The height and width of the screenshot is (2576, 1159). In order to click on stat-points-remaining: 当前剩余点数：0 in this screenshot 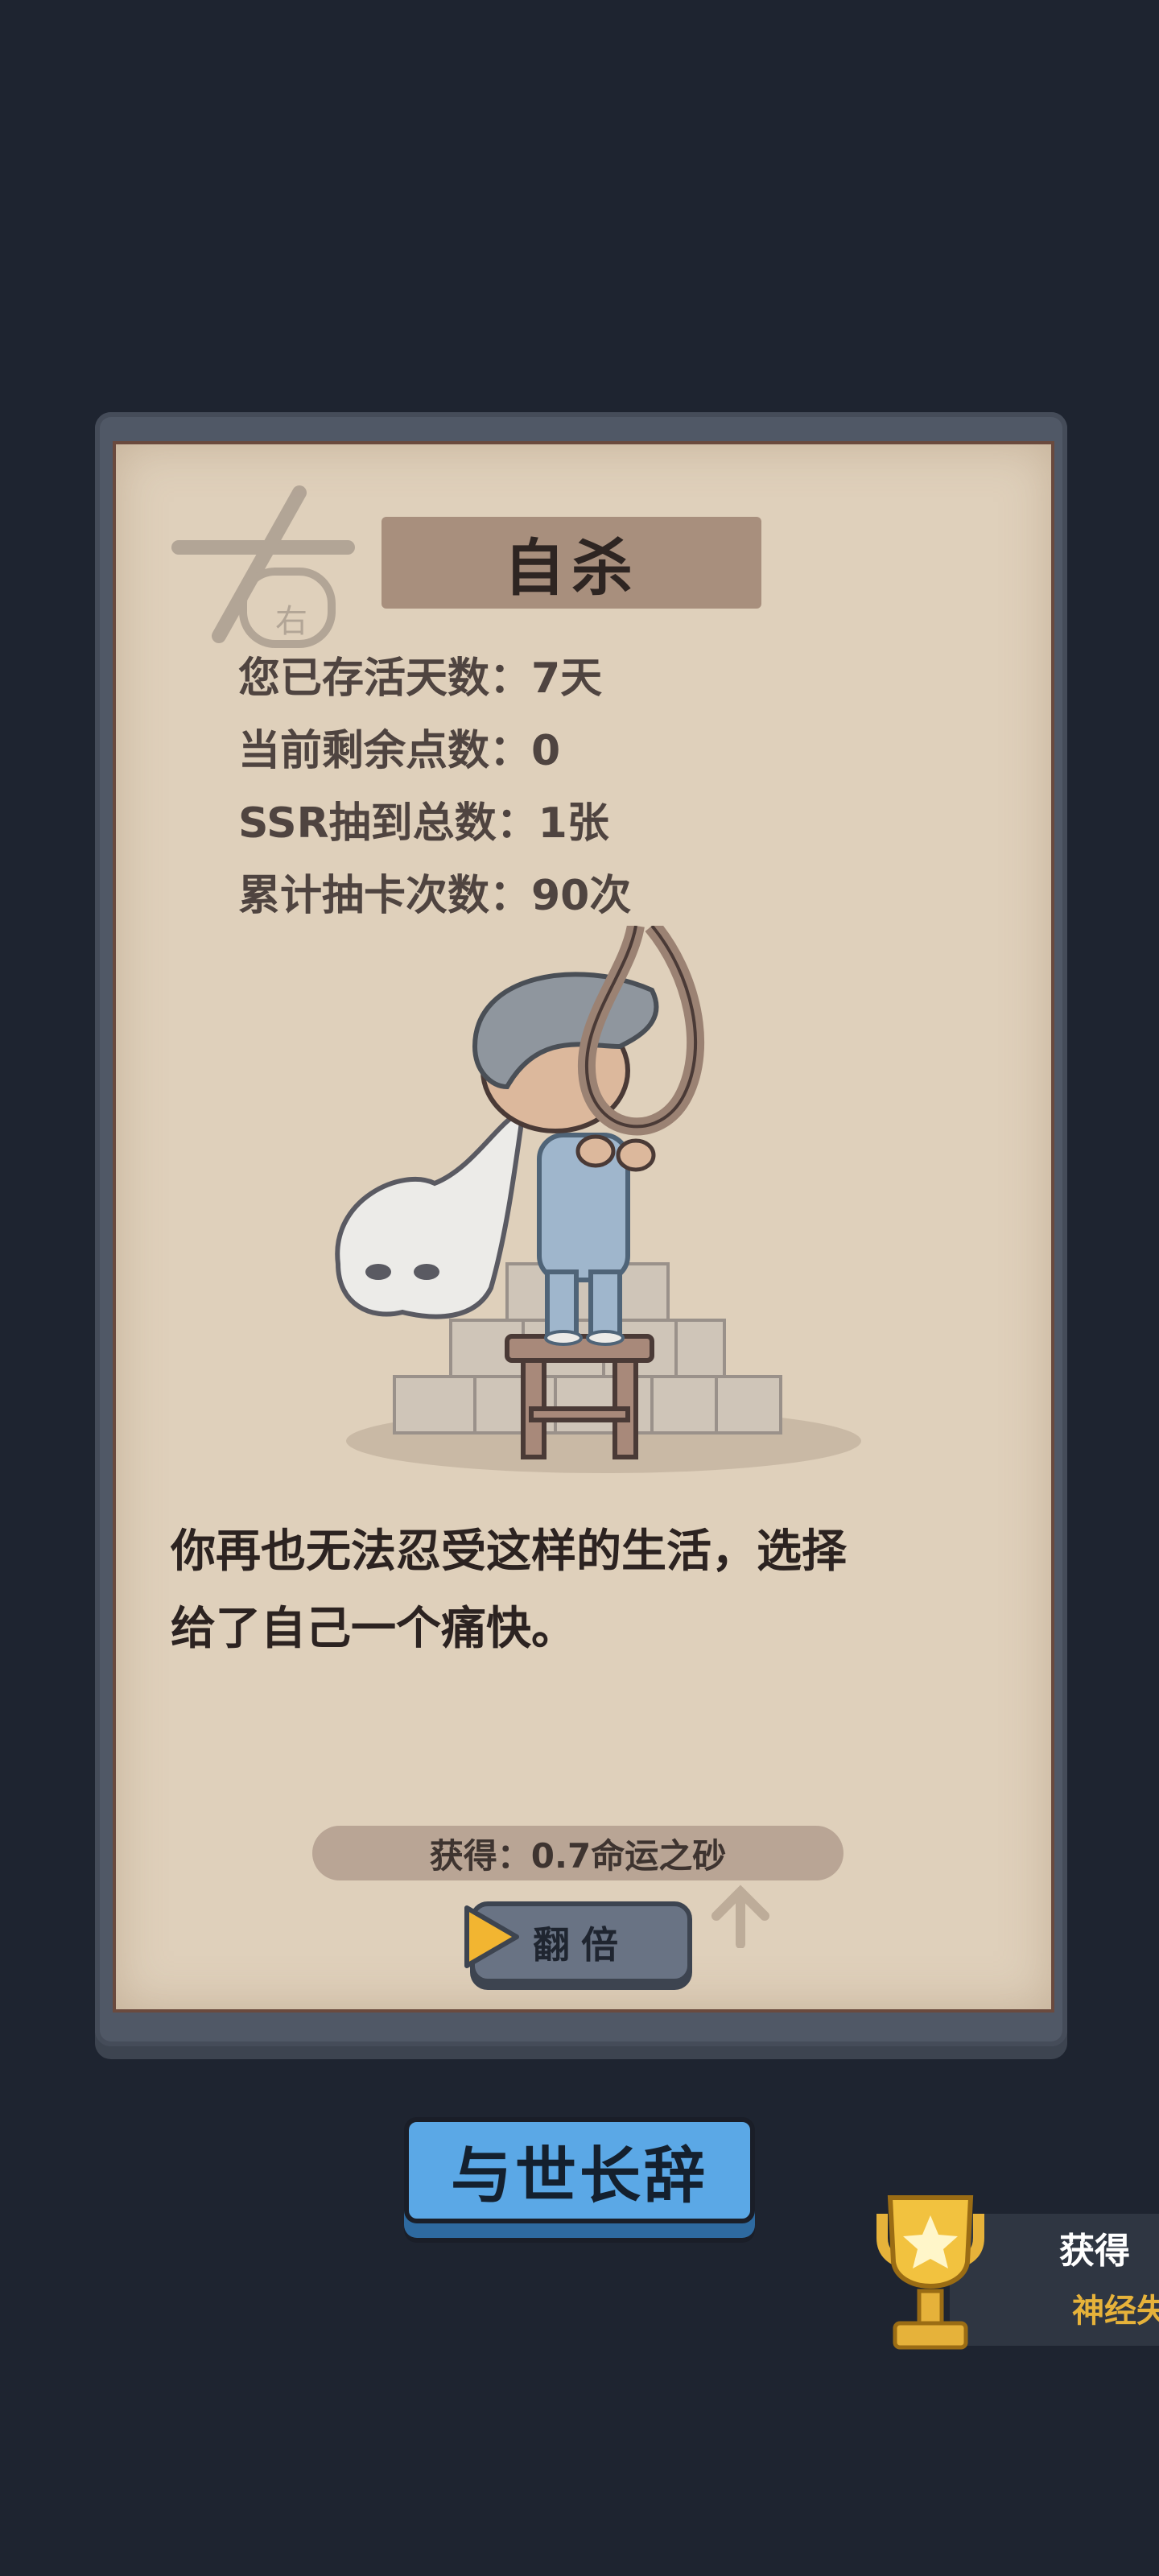, I will do `click(399, 751)`.